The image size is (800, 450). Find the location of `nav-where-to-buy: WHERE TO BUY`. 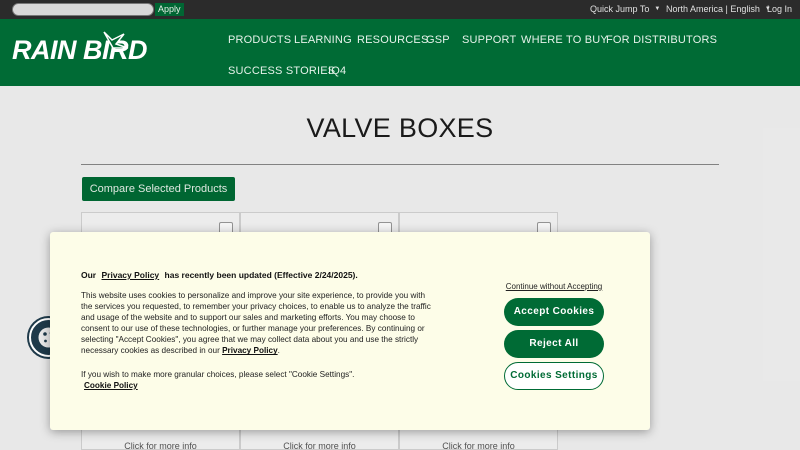

nav-where-to-buy: WHERE TO BUY is located at coordinates (564, 40).